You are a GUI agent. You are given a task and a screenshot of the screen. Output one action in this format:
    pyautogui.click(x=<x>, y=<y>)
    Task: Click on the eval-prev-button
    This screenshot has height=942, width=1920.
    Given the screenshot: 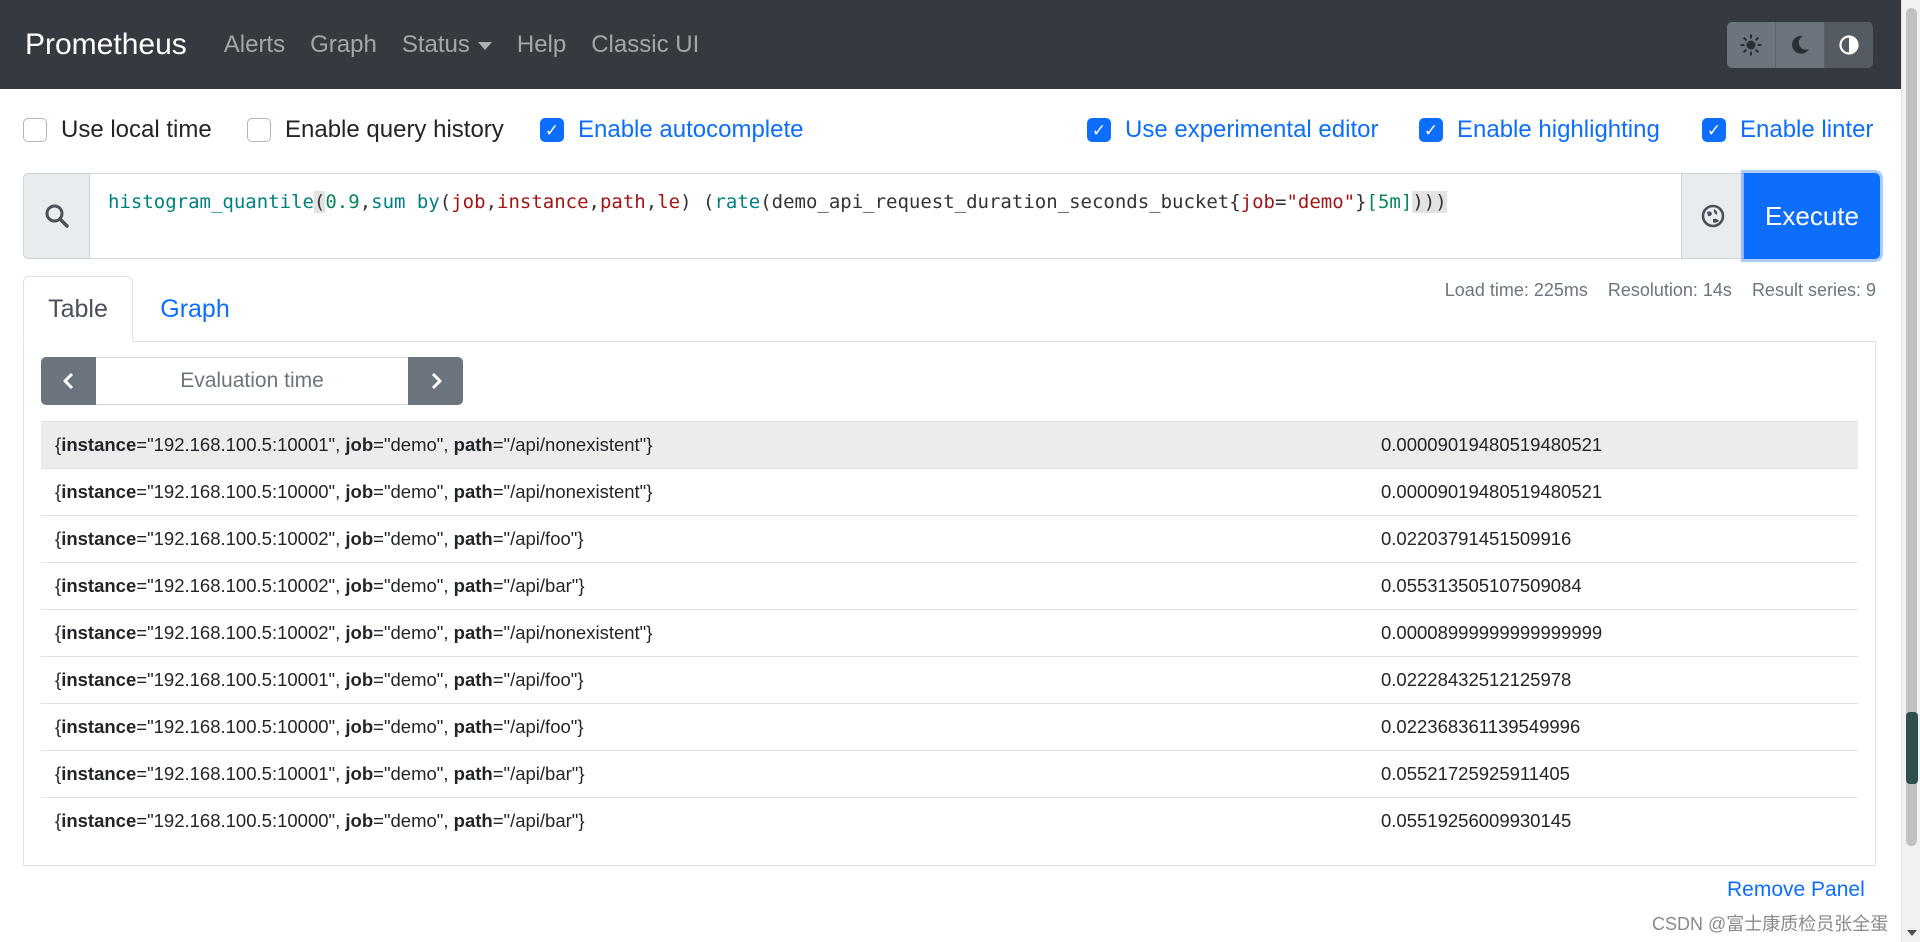 What is the action you would take?
    pyautogui.click(x=68, y=381)
    